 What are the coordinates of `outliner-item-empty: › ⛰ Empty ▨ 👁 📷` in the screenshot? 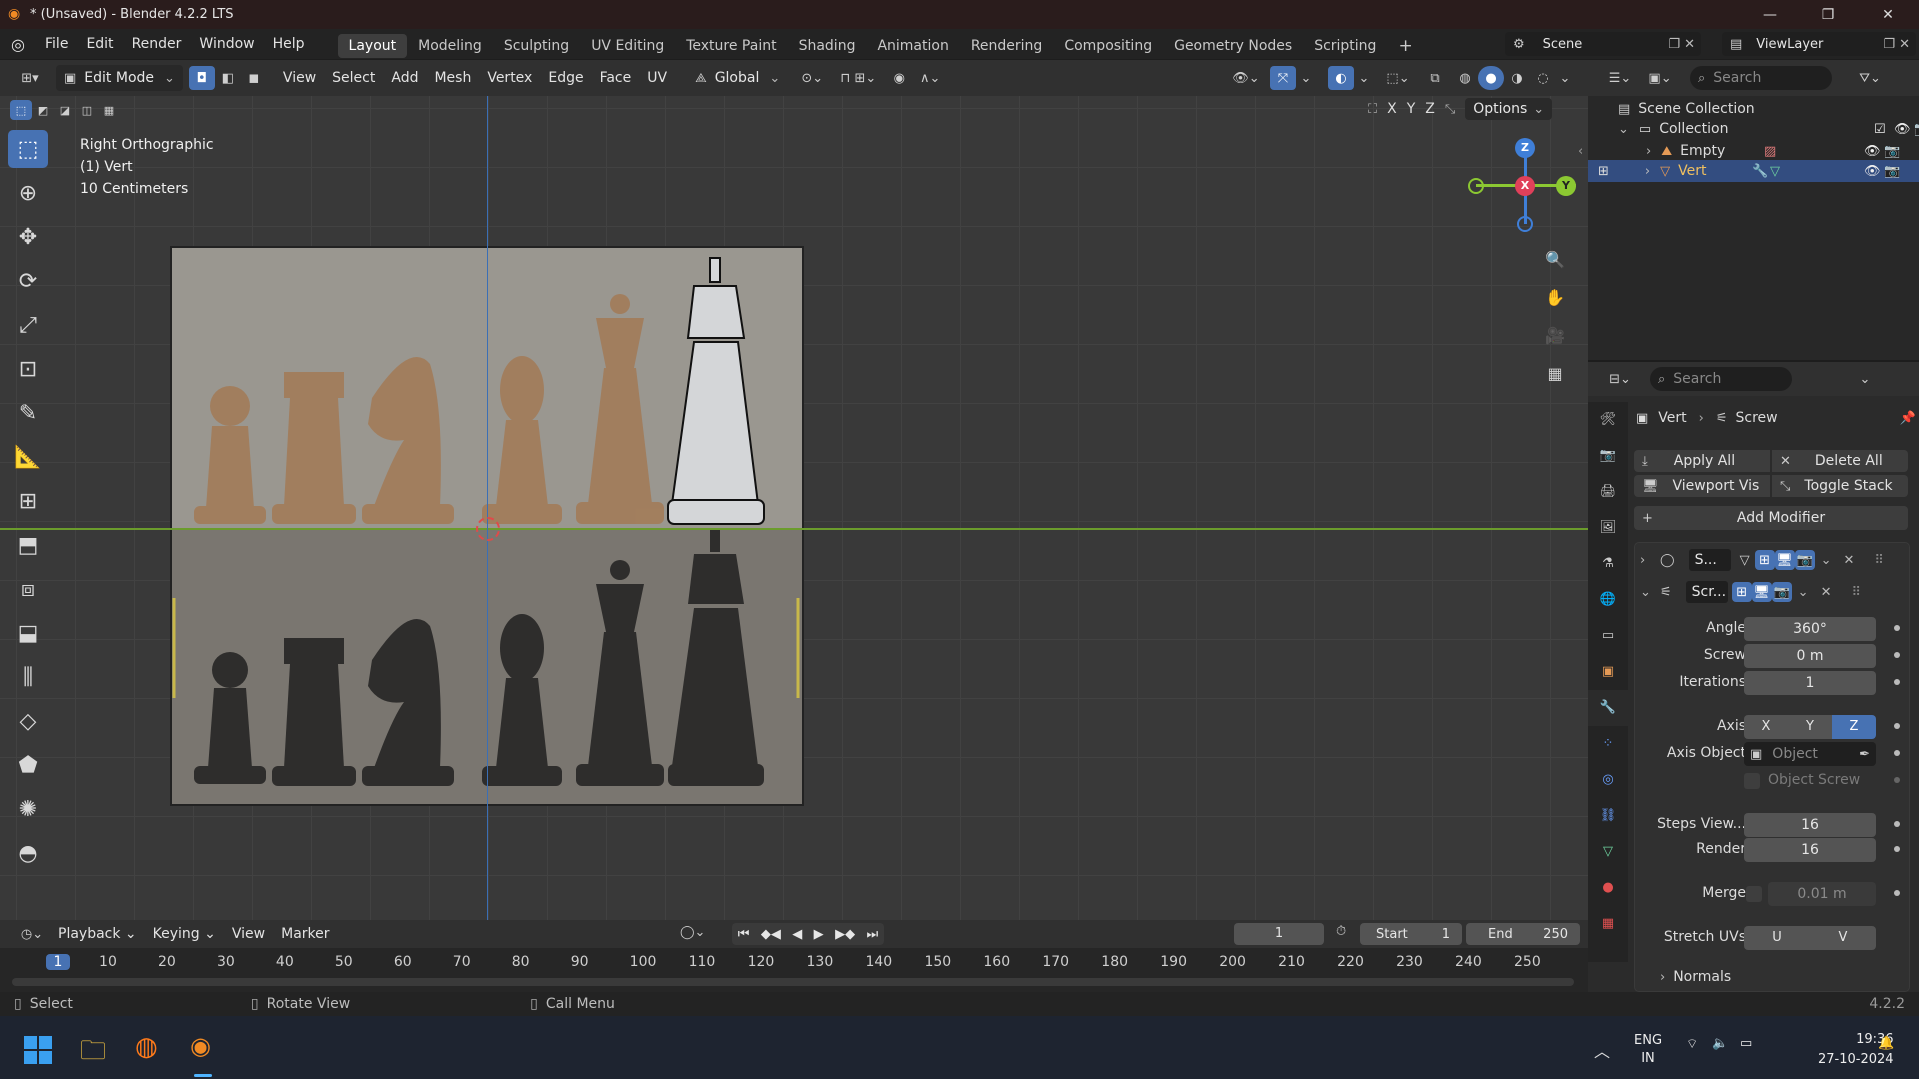 It's located at (1753, 151).